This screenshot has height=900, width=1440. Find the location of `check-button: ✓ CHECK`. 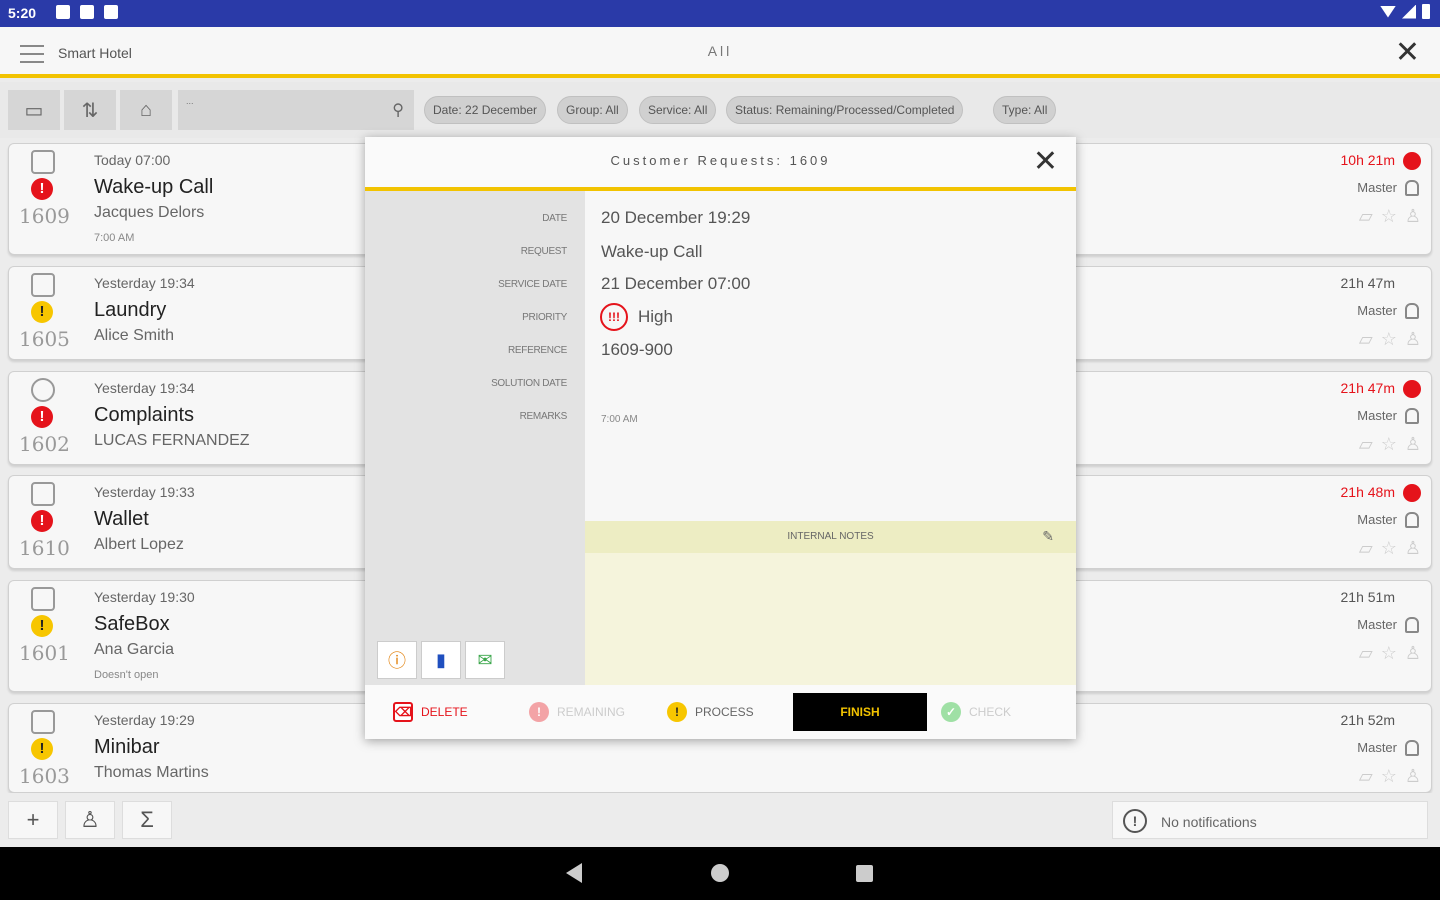

check-button: ✓ CHECK is located at coordinates (994, 712).